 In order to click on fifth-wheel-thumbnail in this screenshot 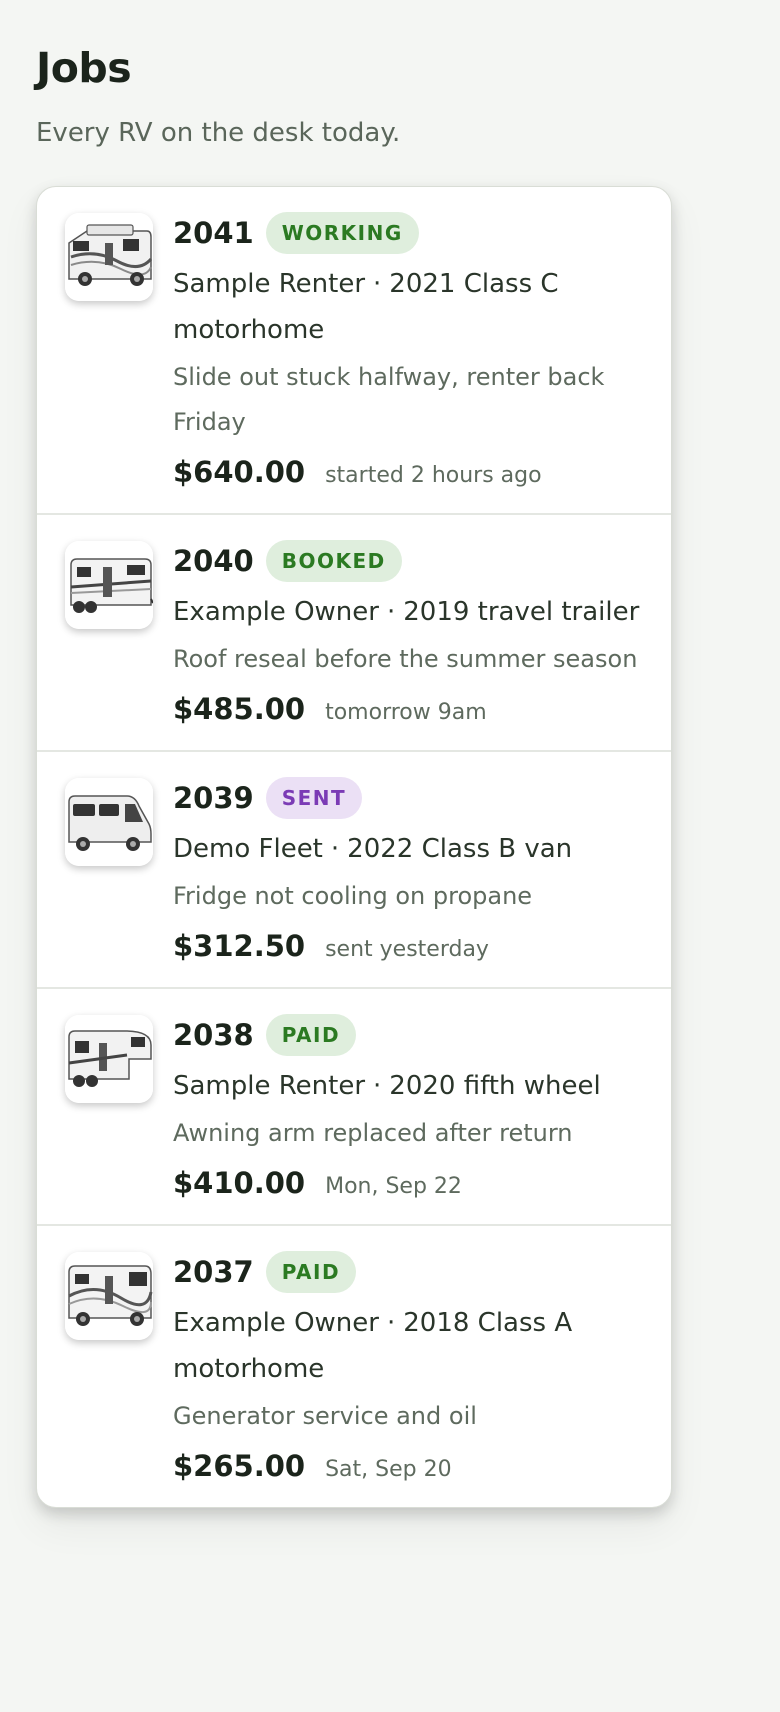, I will do `click(109, 1059)`.